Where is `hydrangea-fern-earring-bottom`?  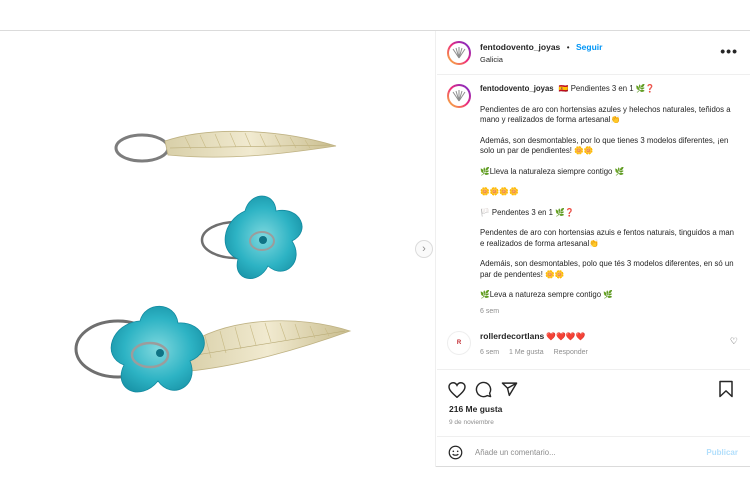
hydrangea-fern-earring-bottom is located at coordinates (213, 349).